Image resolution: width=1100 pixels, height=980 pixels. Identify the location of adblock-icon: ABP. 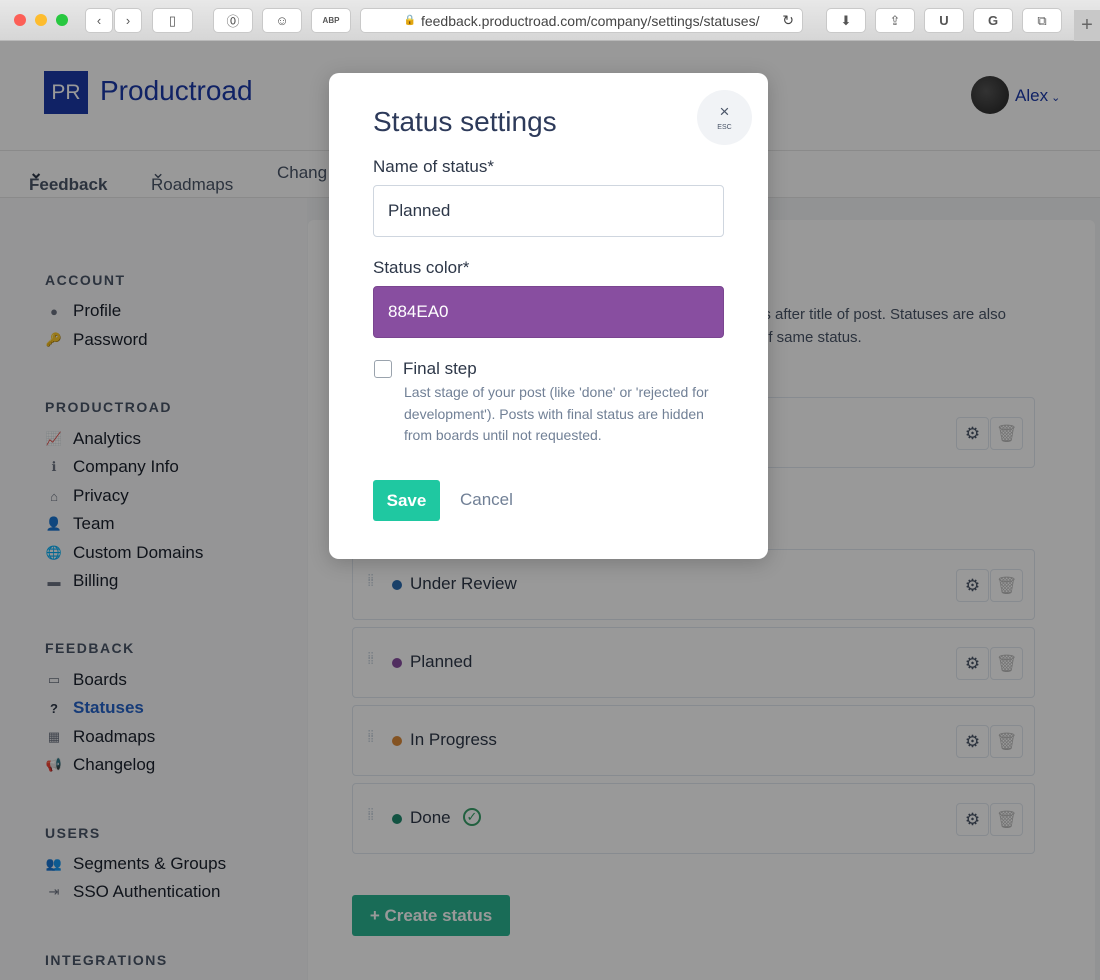
(331, 20).